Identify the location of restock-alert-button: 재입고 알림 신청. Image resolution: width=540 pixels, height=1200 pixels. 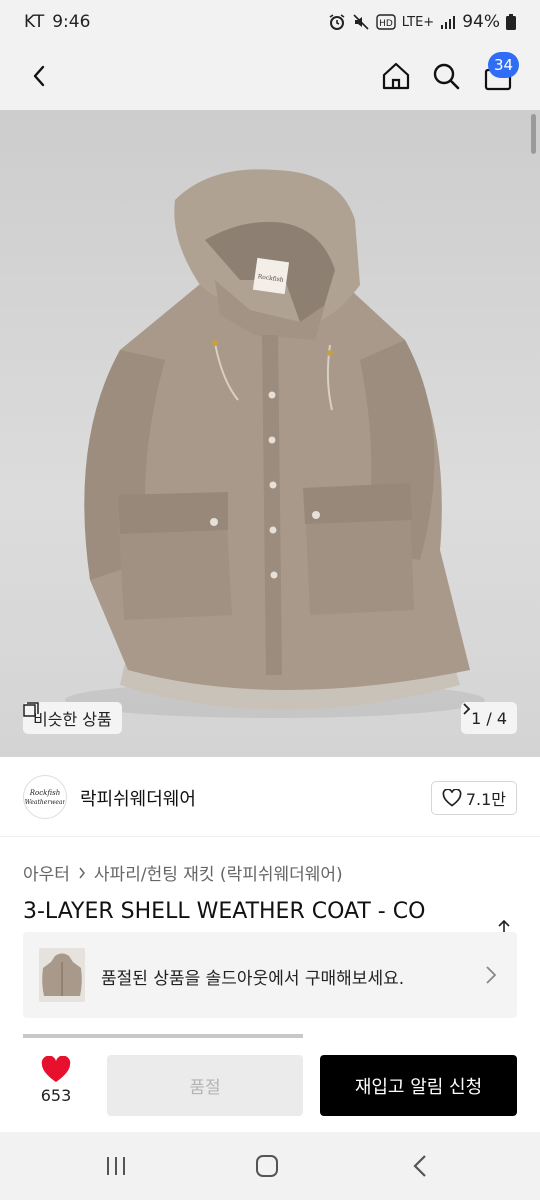
(418, 1085).